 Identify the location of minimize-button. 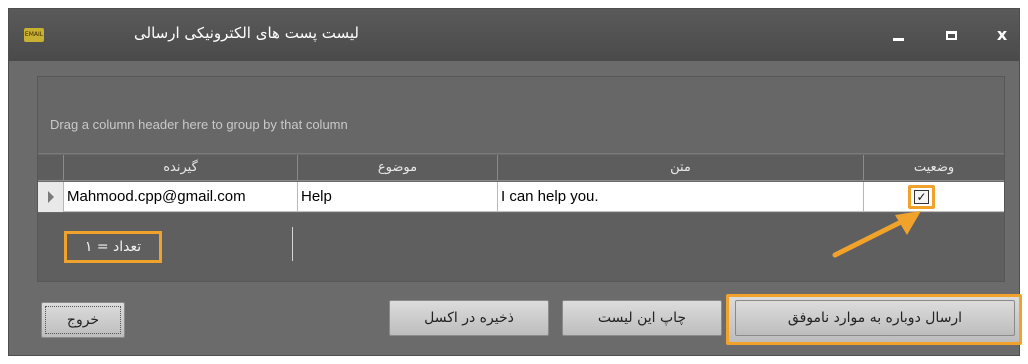
(898, 35).